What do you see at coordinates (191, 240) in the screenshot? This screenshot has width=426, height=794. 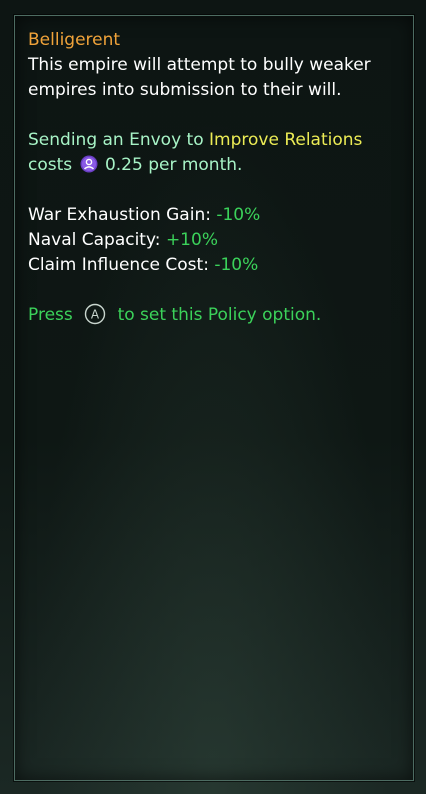 I see `modifier-value: +10%` at bounding box center [191, 240].